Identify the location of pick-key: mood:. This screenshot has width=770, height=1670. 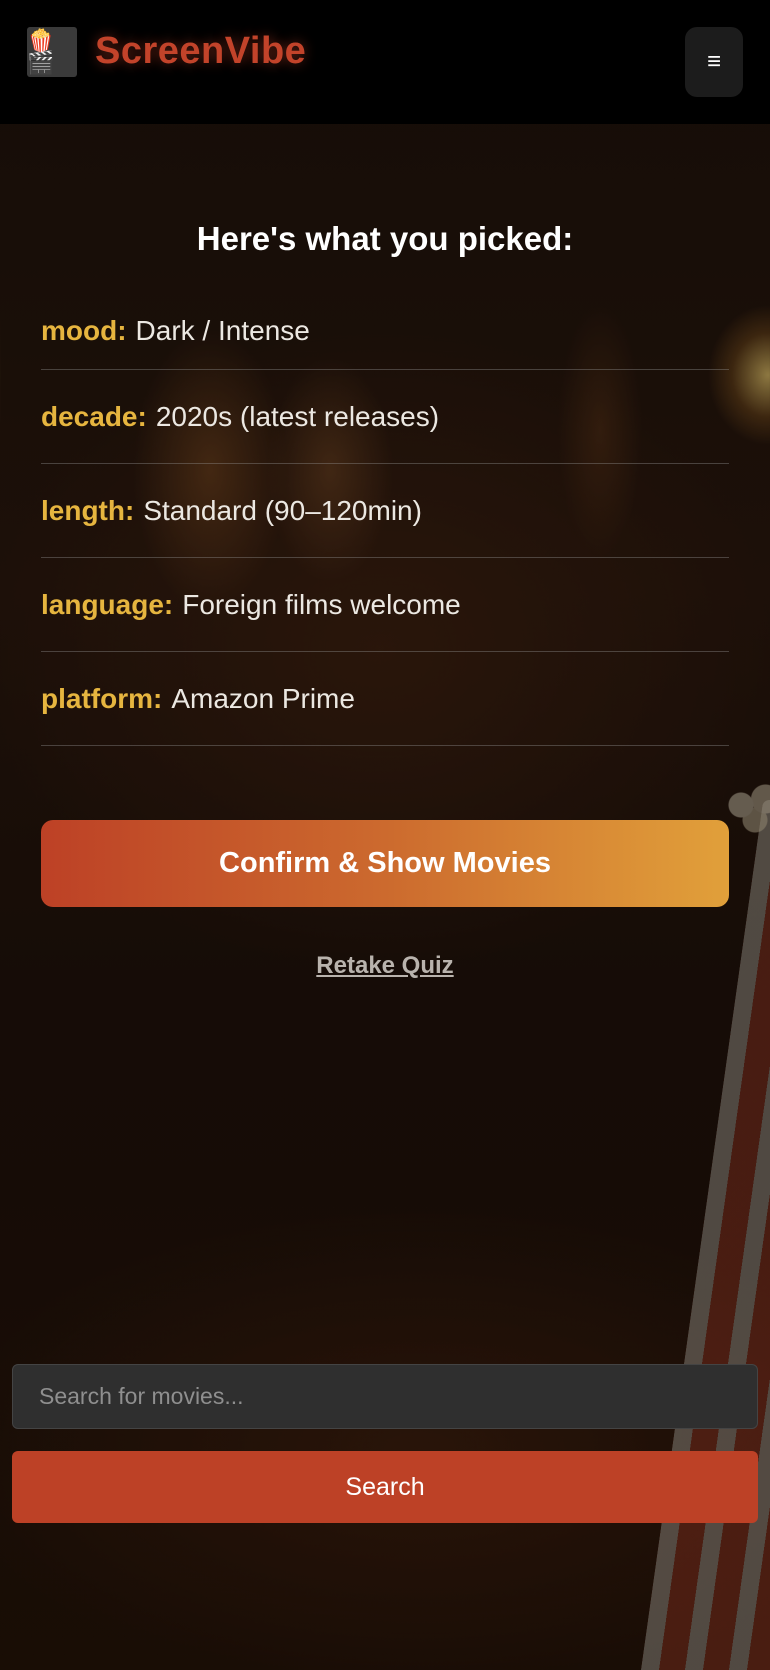
(84, 330).